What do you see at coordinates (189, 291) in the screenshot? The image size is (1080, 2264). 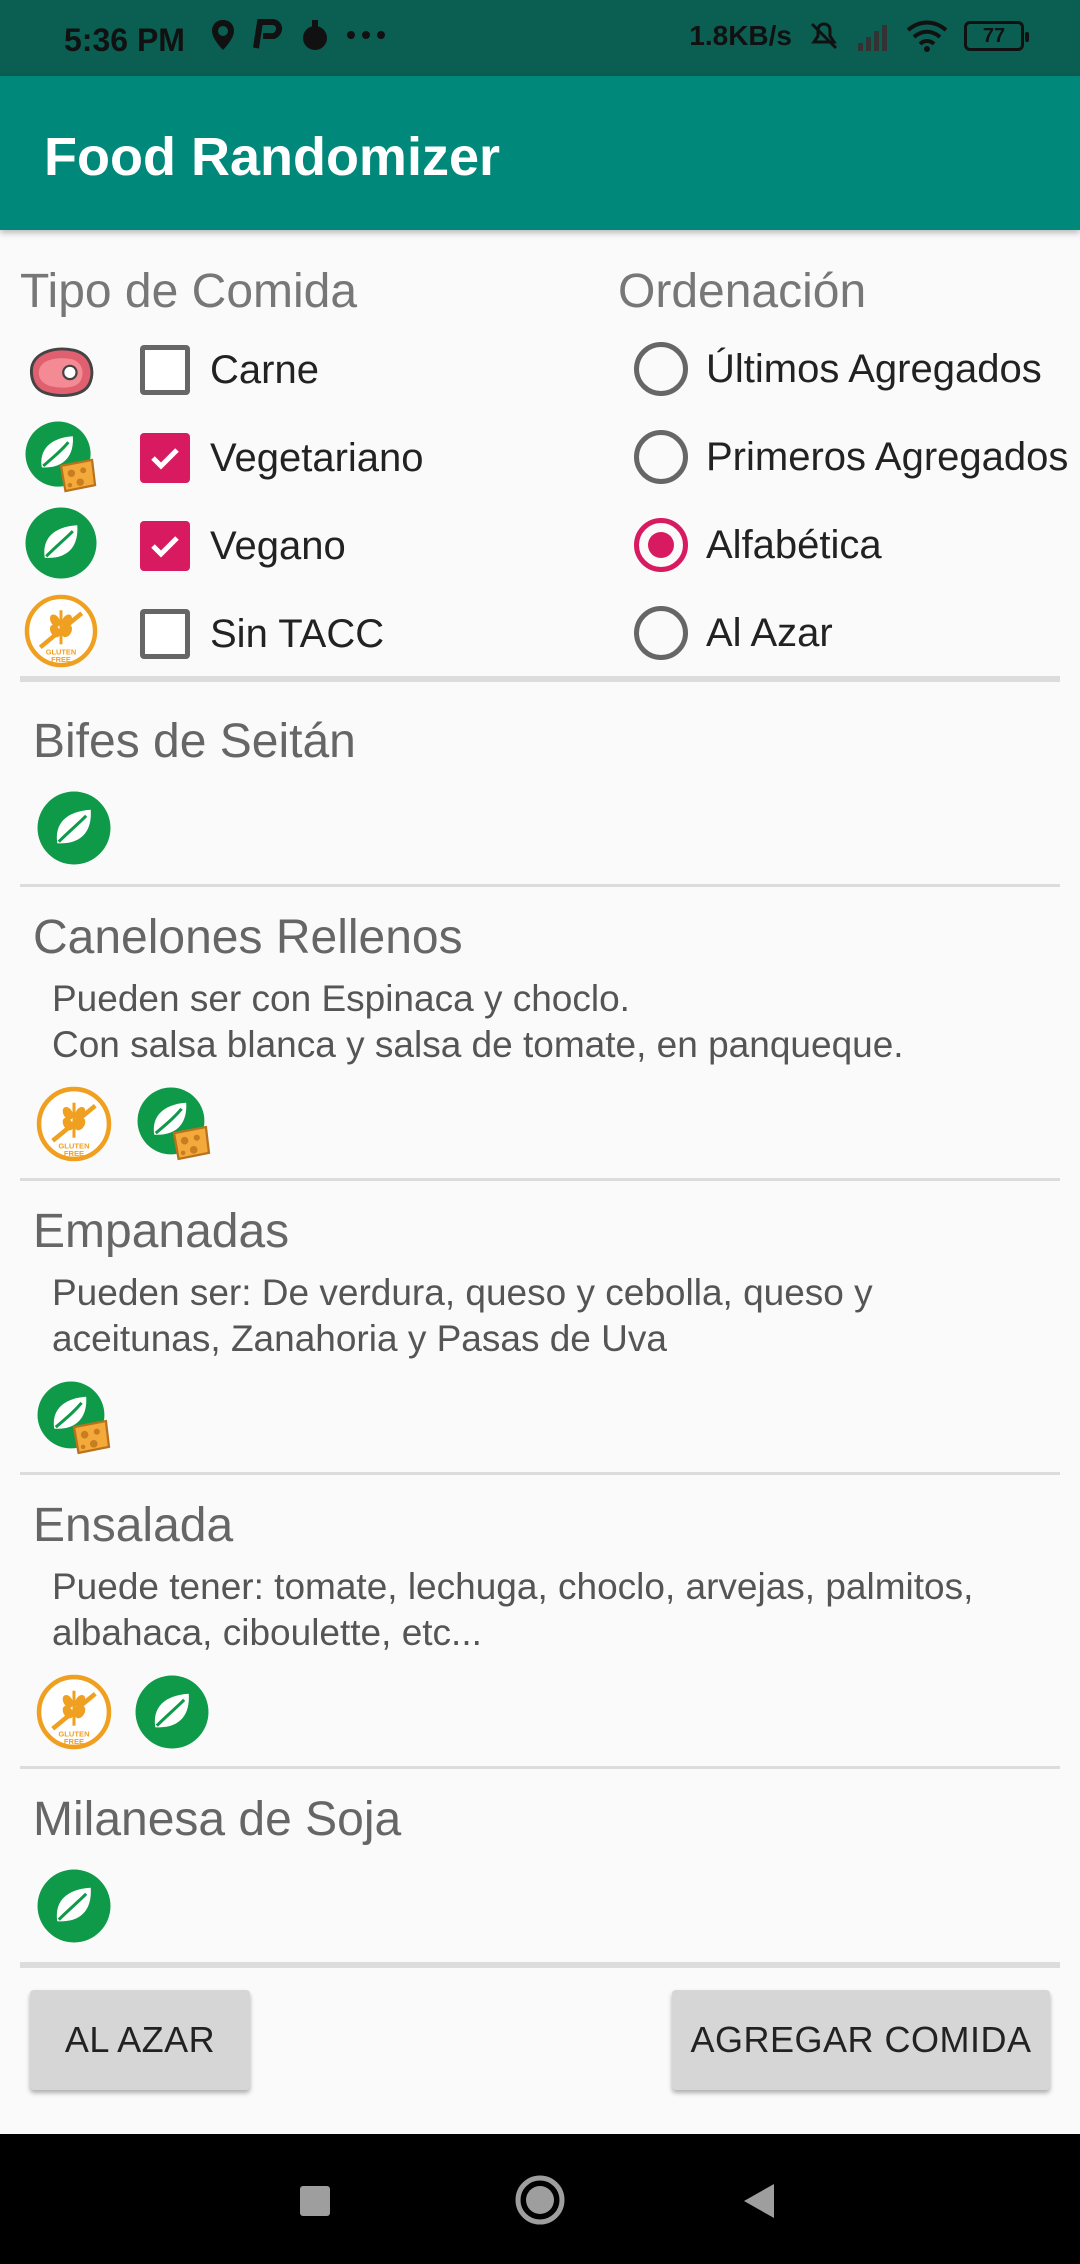 I see `filter-section-title: Tipo de Comida` at bounding box center [189, 291].